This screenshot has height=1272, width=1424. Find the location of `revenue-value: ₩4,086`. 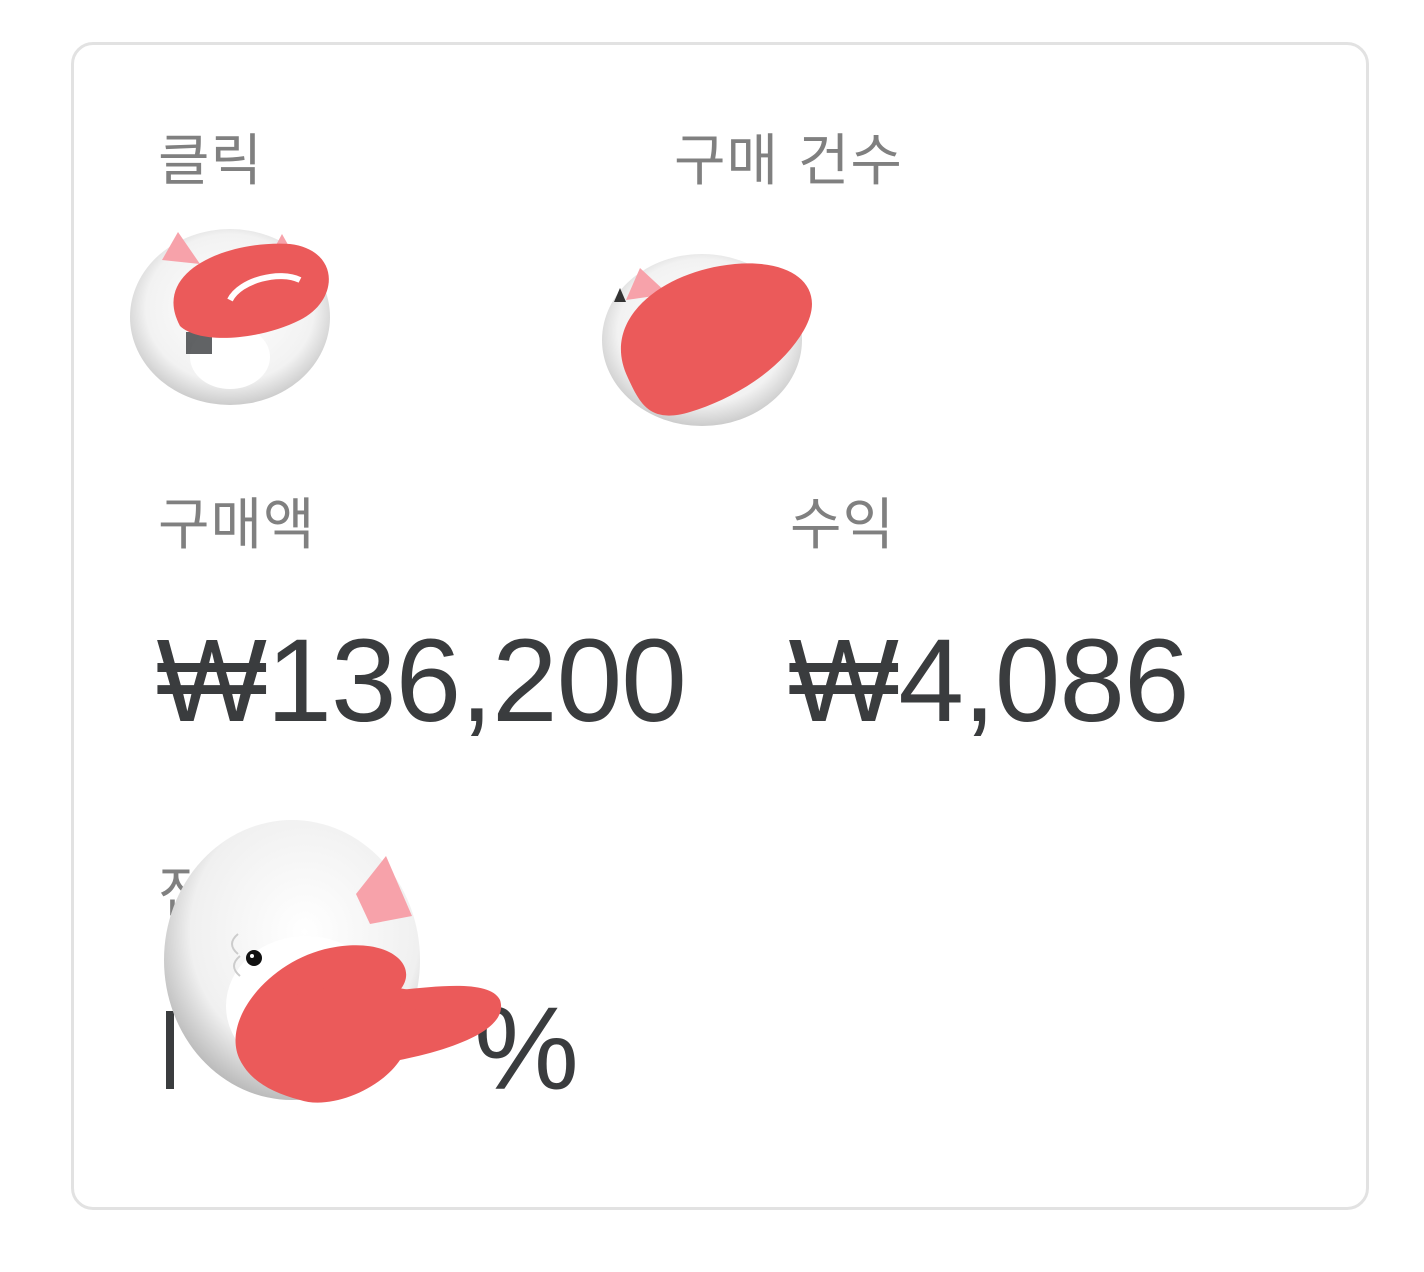

revenue-value: ₩4,086 is located at coordinates (989, 681).